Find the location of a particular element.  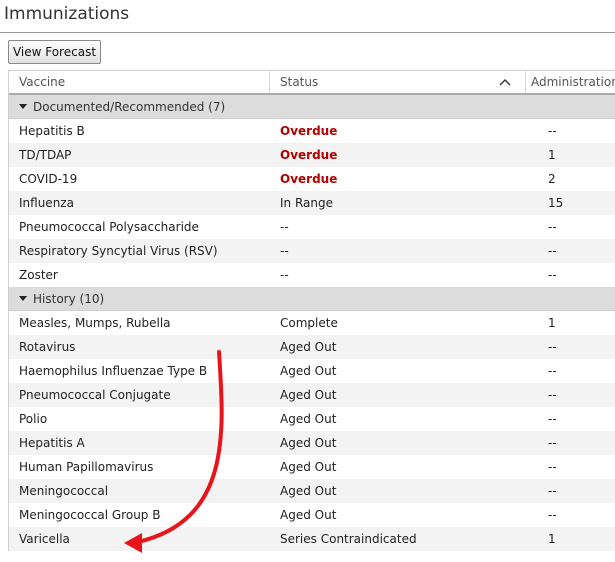

chevron-up-icon is located at coordinates (505, 82).